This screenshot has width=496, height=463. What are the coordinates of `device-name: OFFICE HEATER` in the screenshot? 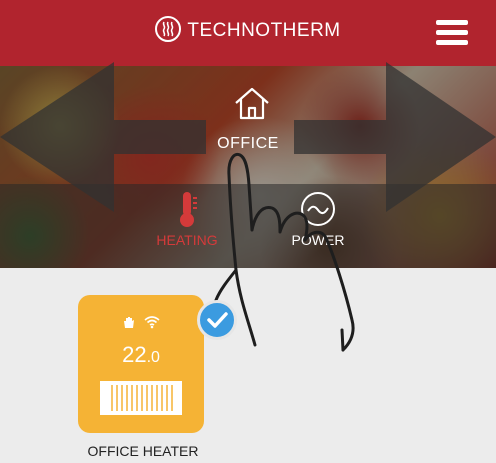 It's located at (143, 451).